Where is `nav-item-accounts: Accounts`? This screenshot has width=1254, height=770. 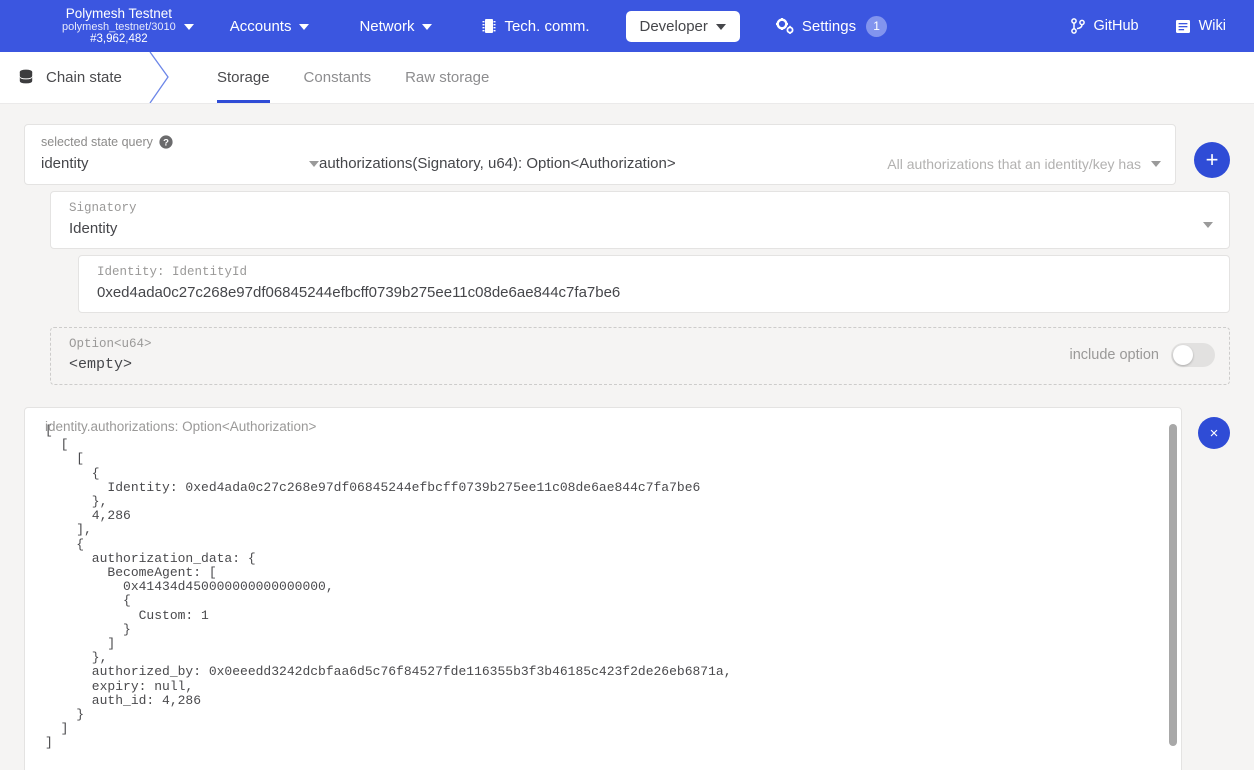
nav-item-accounts: Accounts is located at coordinates (270, 26).